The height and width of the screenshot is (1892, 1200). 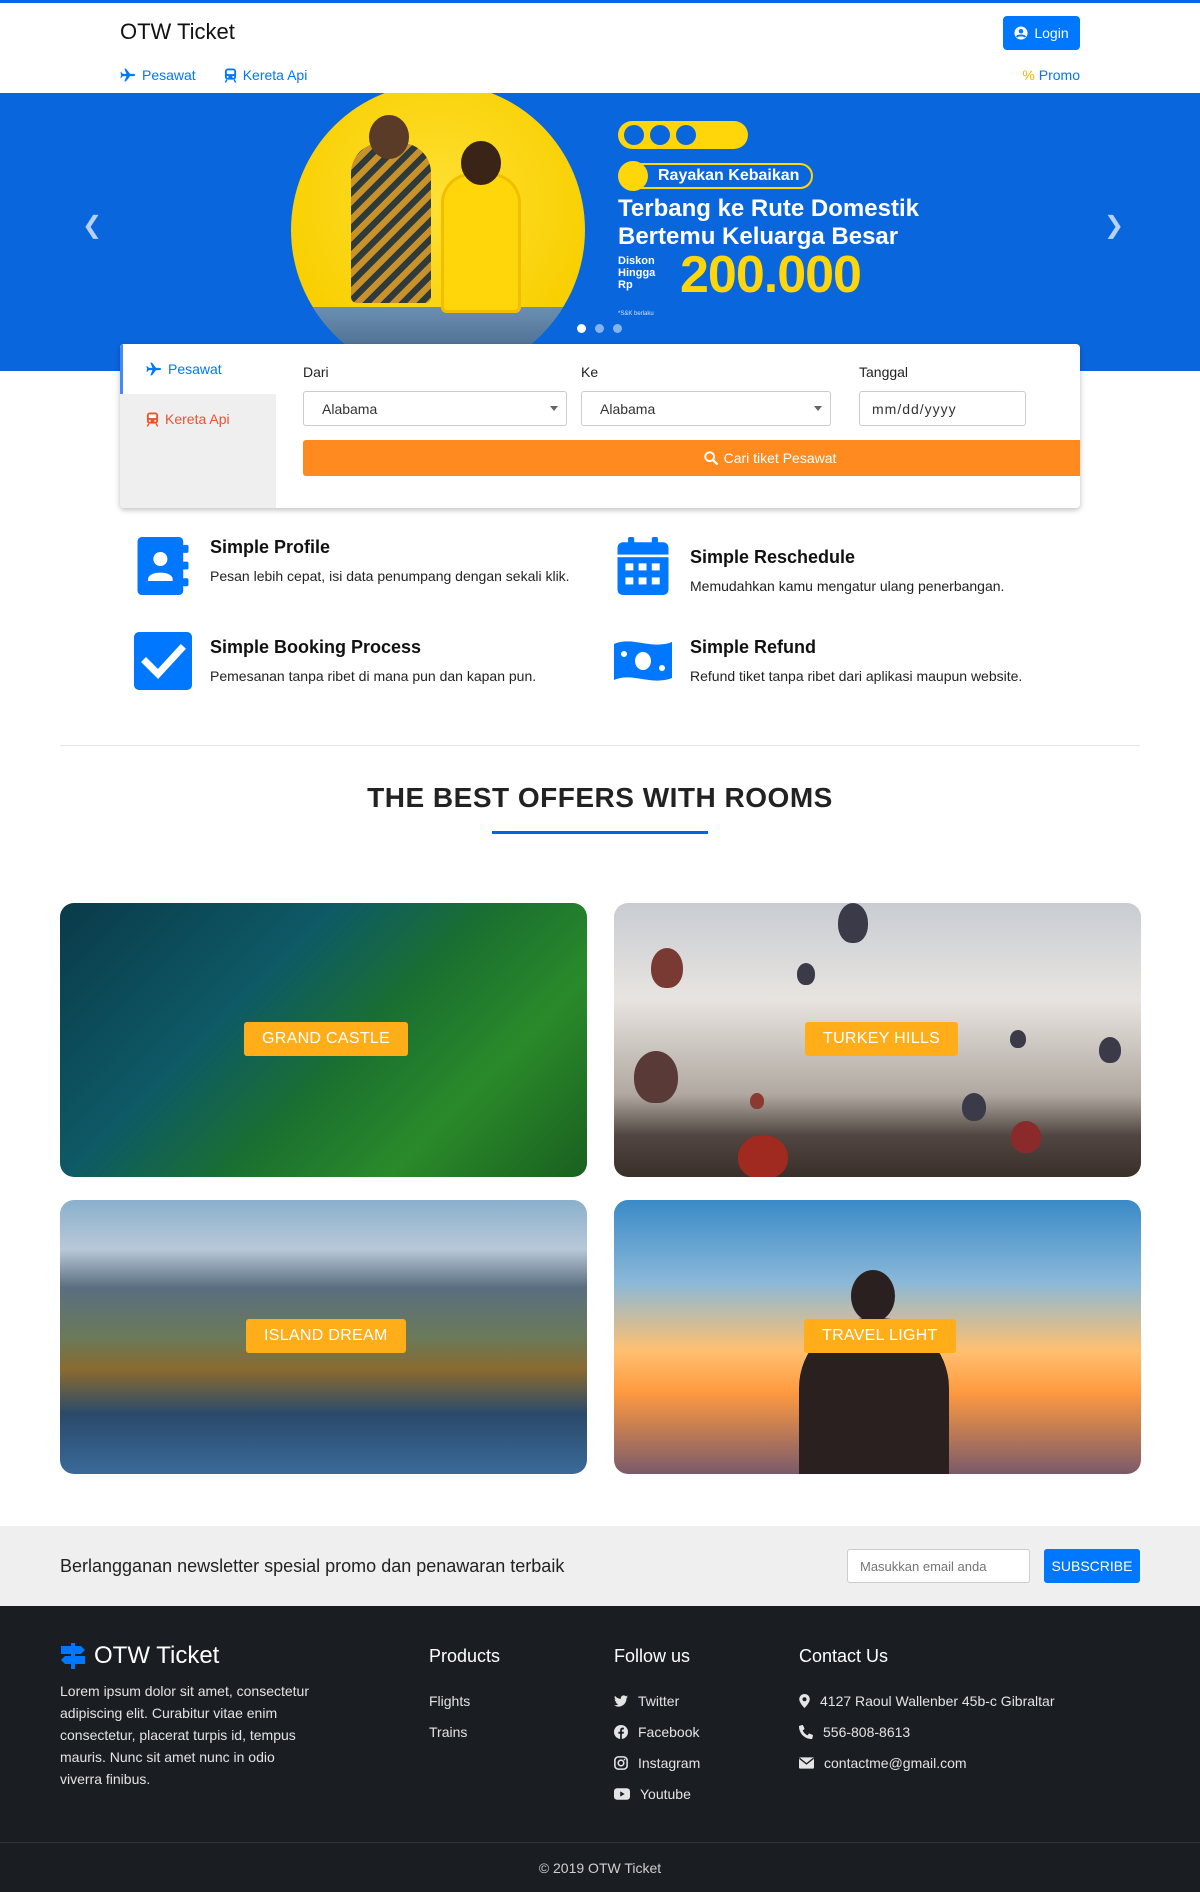 What do you see at coordinates (643, 566) in the screenshot?
I see `calendar-icon` at bounding box center [643, 566].